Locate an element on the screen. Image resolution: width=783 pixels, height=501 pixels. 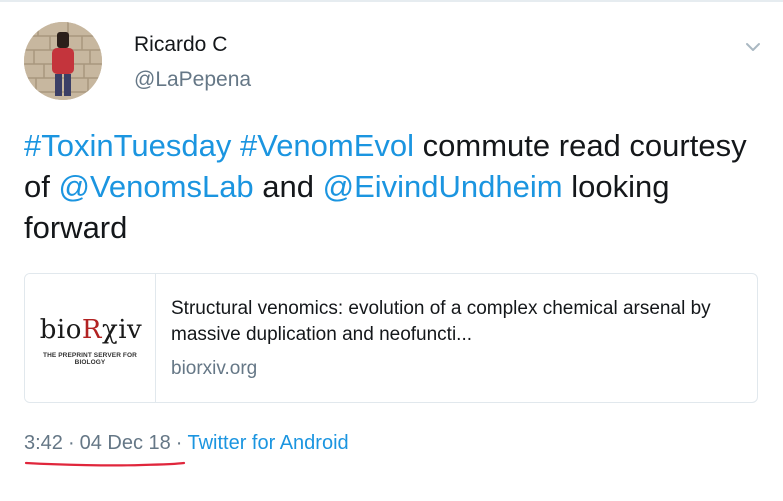
card-domain: biorxiv.org is located at coordinates (214, 368).